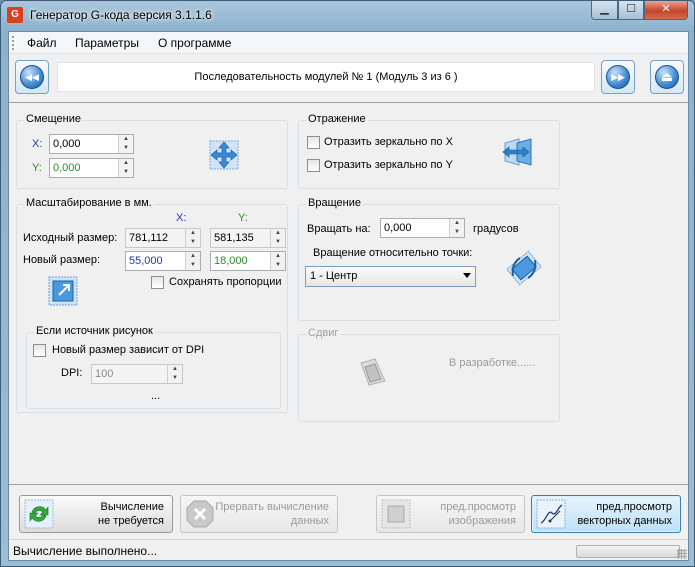 The image size is (695, 567). Describe the element at coordinates (152, 151) in the screenshot. I see `offset-group: Смещение X: 0,000 ▲ ▼ Y: 0,000 ▲ ▼` at that location.